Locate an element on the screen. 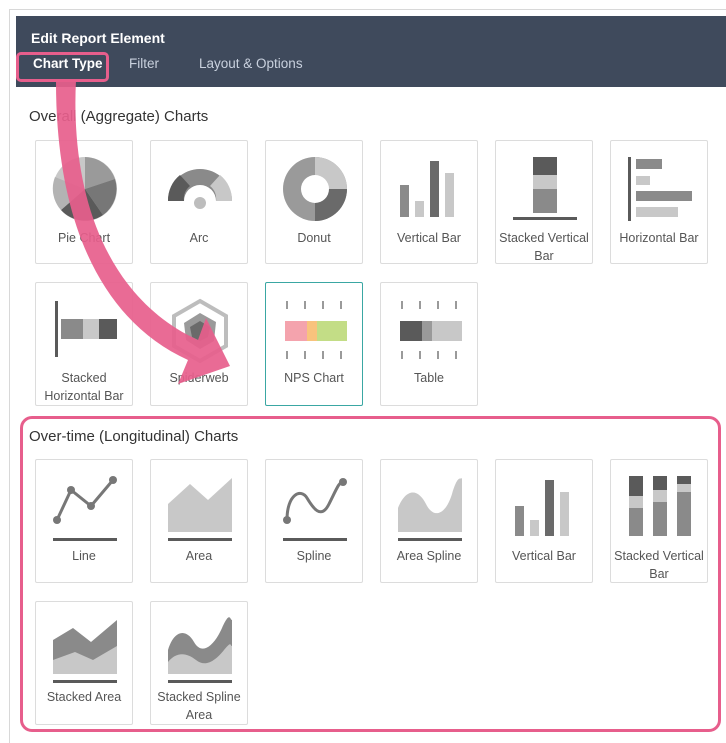 The image size is (726, 743). chart-tile-label: NPS Chart is located at coordinates (314, 378).